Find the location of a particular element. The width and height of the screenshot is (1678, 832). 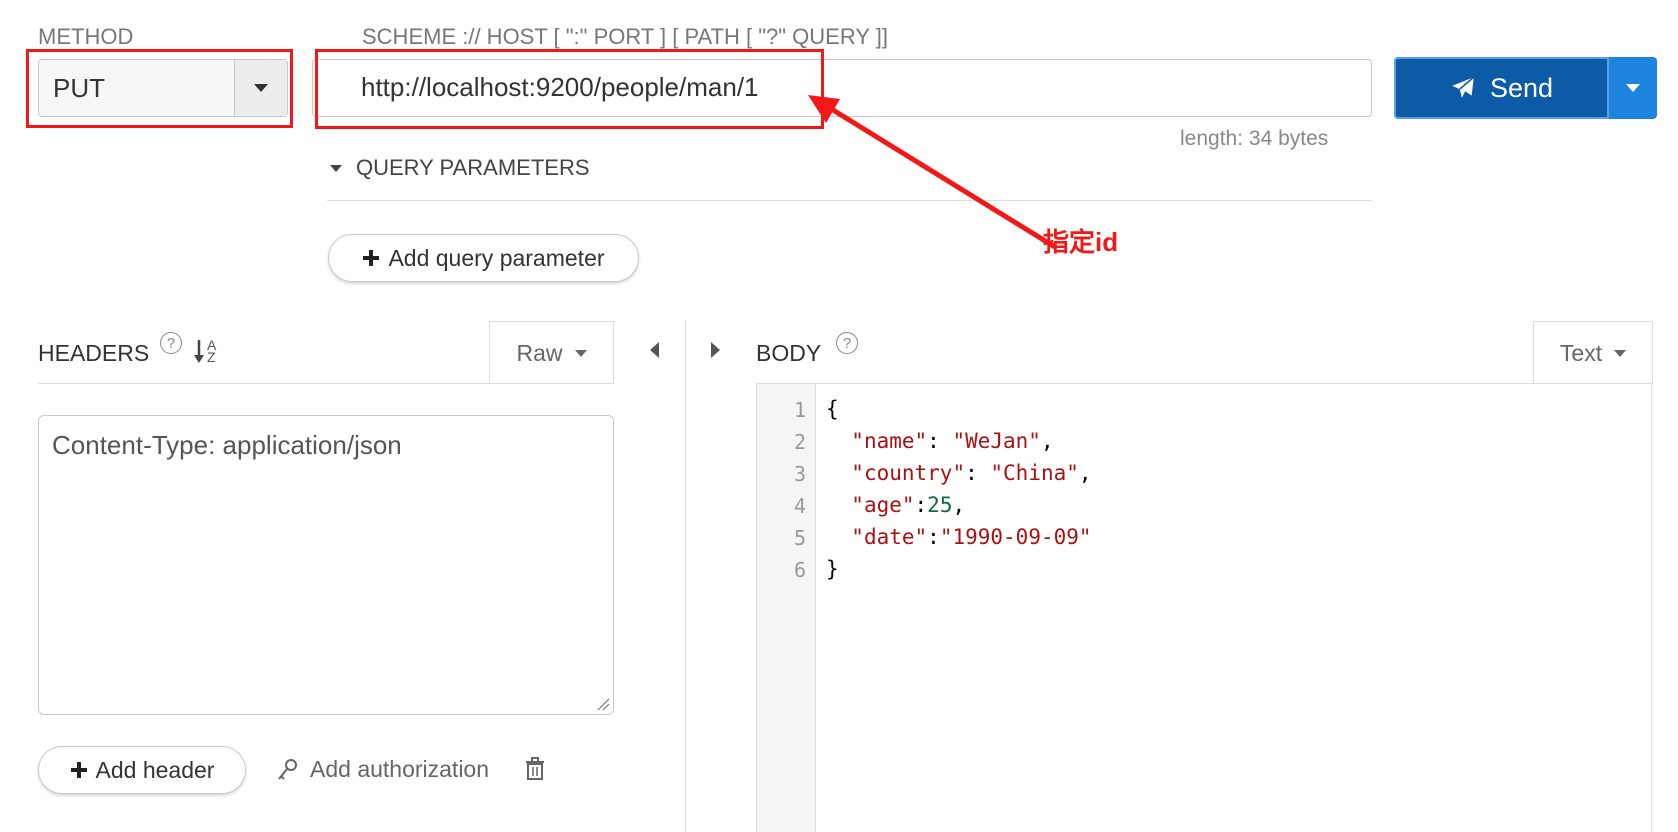

caret-down-icon is located at coordinates (336, 168).